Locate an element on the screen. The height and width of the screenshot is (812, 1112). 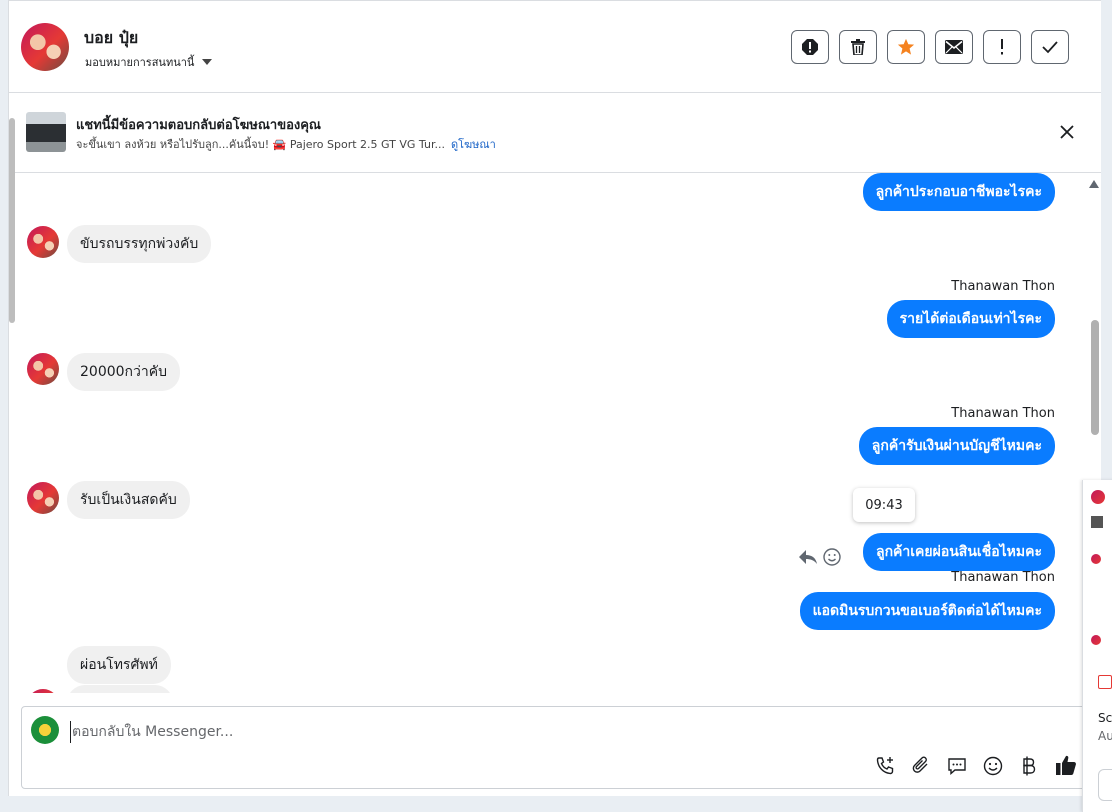
mark-unread-button is located at coordinates (954, 47).